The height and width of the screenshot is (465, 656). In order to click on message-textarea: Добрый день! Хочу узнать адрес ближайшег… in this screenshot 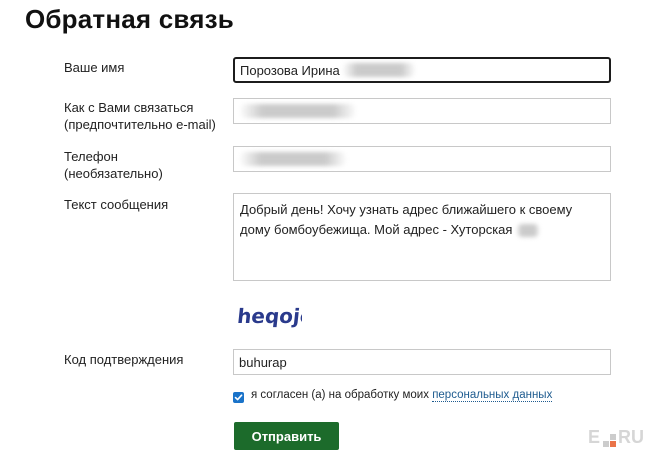, I will do `click(422, 237)`.